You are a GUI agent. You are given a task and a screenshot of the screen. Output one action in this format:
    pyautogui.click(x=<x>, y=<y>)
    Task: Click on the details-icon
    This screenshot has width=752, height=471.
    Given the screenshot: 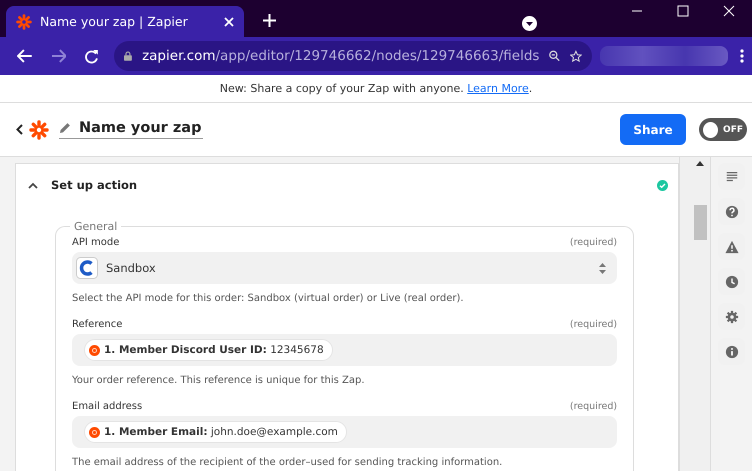 What is the action you would take?
    pyautogui.click(x=731, y=177)
    